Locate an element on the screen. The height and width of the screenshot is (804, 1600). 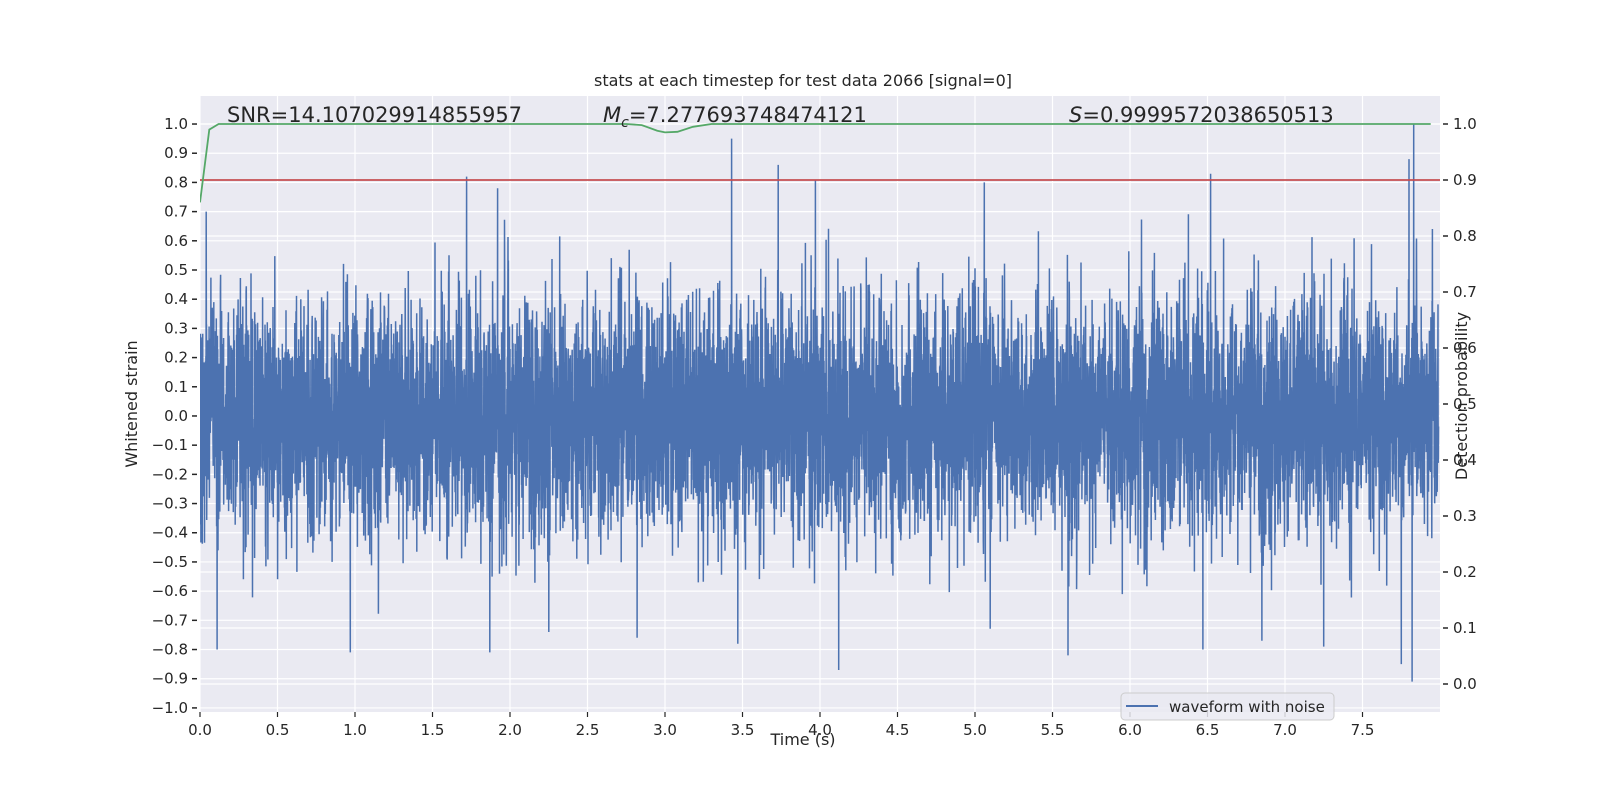
y-tick-label: 0.4 is located at coordinates (176, 299).